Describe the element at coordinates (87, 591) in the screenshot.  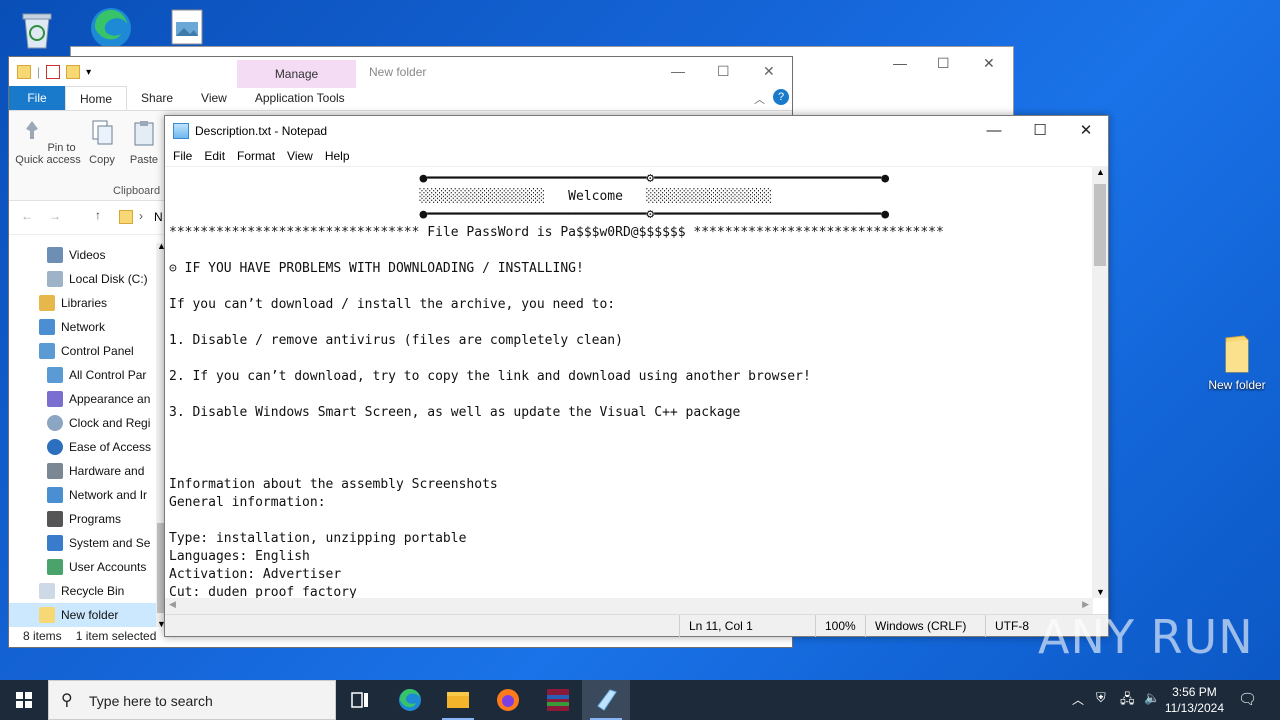
I see `nav-item-recycle-bin: Recycle Bin` at that location.